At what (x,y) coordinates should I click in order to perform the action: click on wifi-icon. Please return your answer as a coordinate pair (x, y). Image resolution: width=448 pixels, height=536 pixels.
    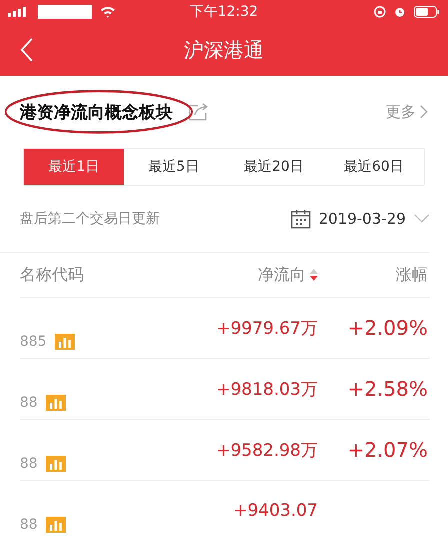
    Looking at the image, I should click on (108, 12).